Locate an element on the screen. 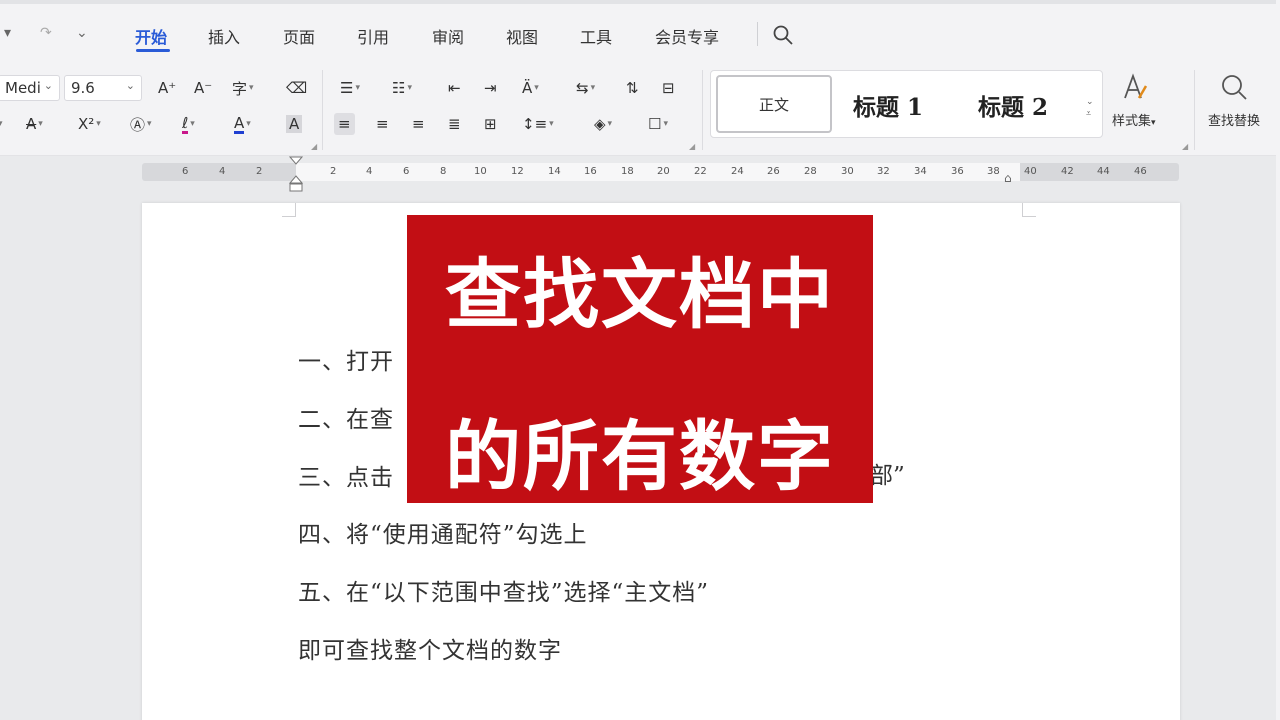 Image resolution: width=1280 pixels, height=720 pixels. indent-marker-icon is located at coordinates (296, 174).